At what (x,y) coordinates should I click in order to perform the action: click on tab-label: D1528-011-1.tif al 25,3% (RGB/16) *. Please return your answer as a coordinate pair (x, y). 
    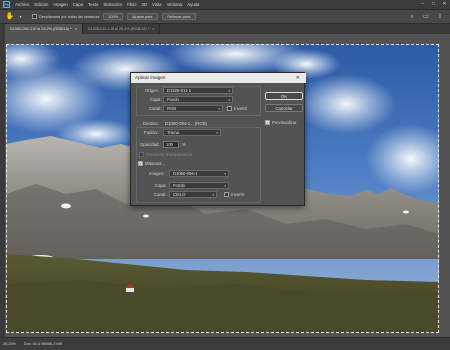
    Looking at the image, I should click on (118, 29).